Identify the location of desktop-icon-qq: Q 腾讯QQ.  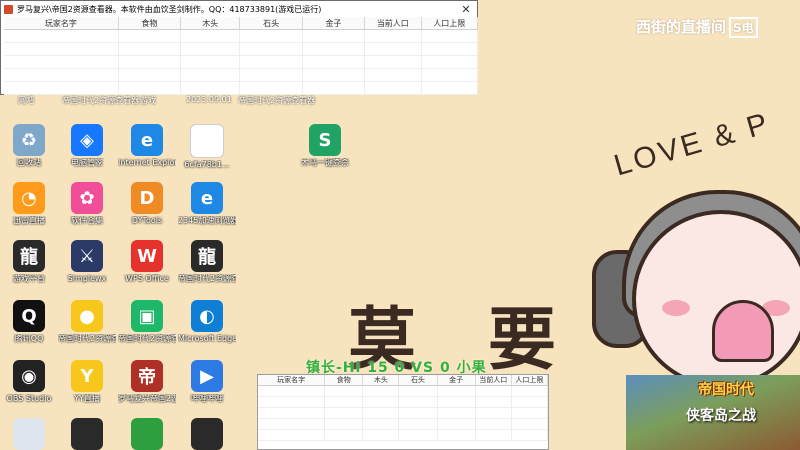
(29, 322).